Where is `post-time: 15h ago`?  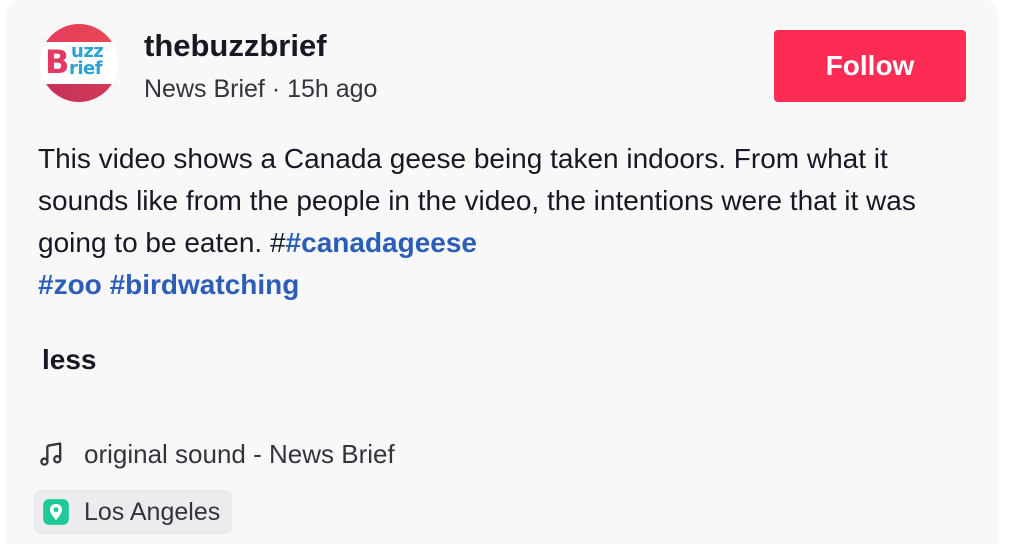
post-time: 15h ago is located at coordinates (332, 89).